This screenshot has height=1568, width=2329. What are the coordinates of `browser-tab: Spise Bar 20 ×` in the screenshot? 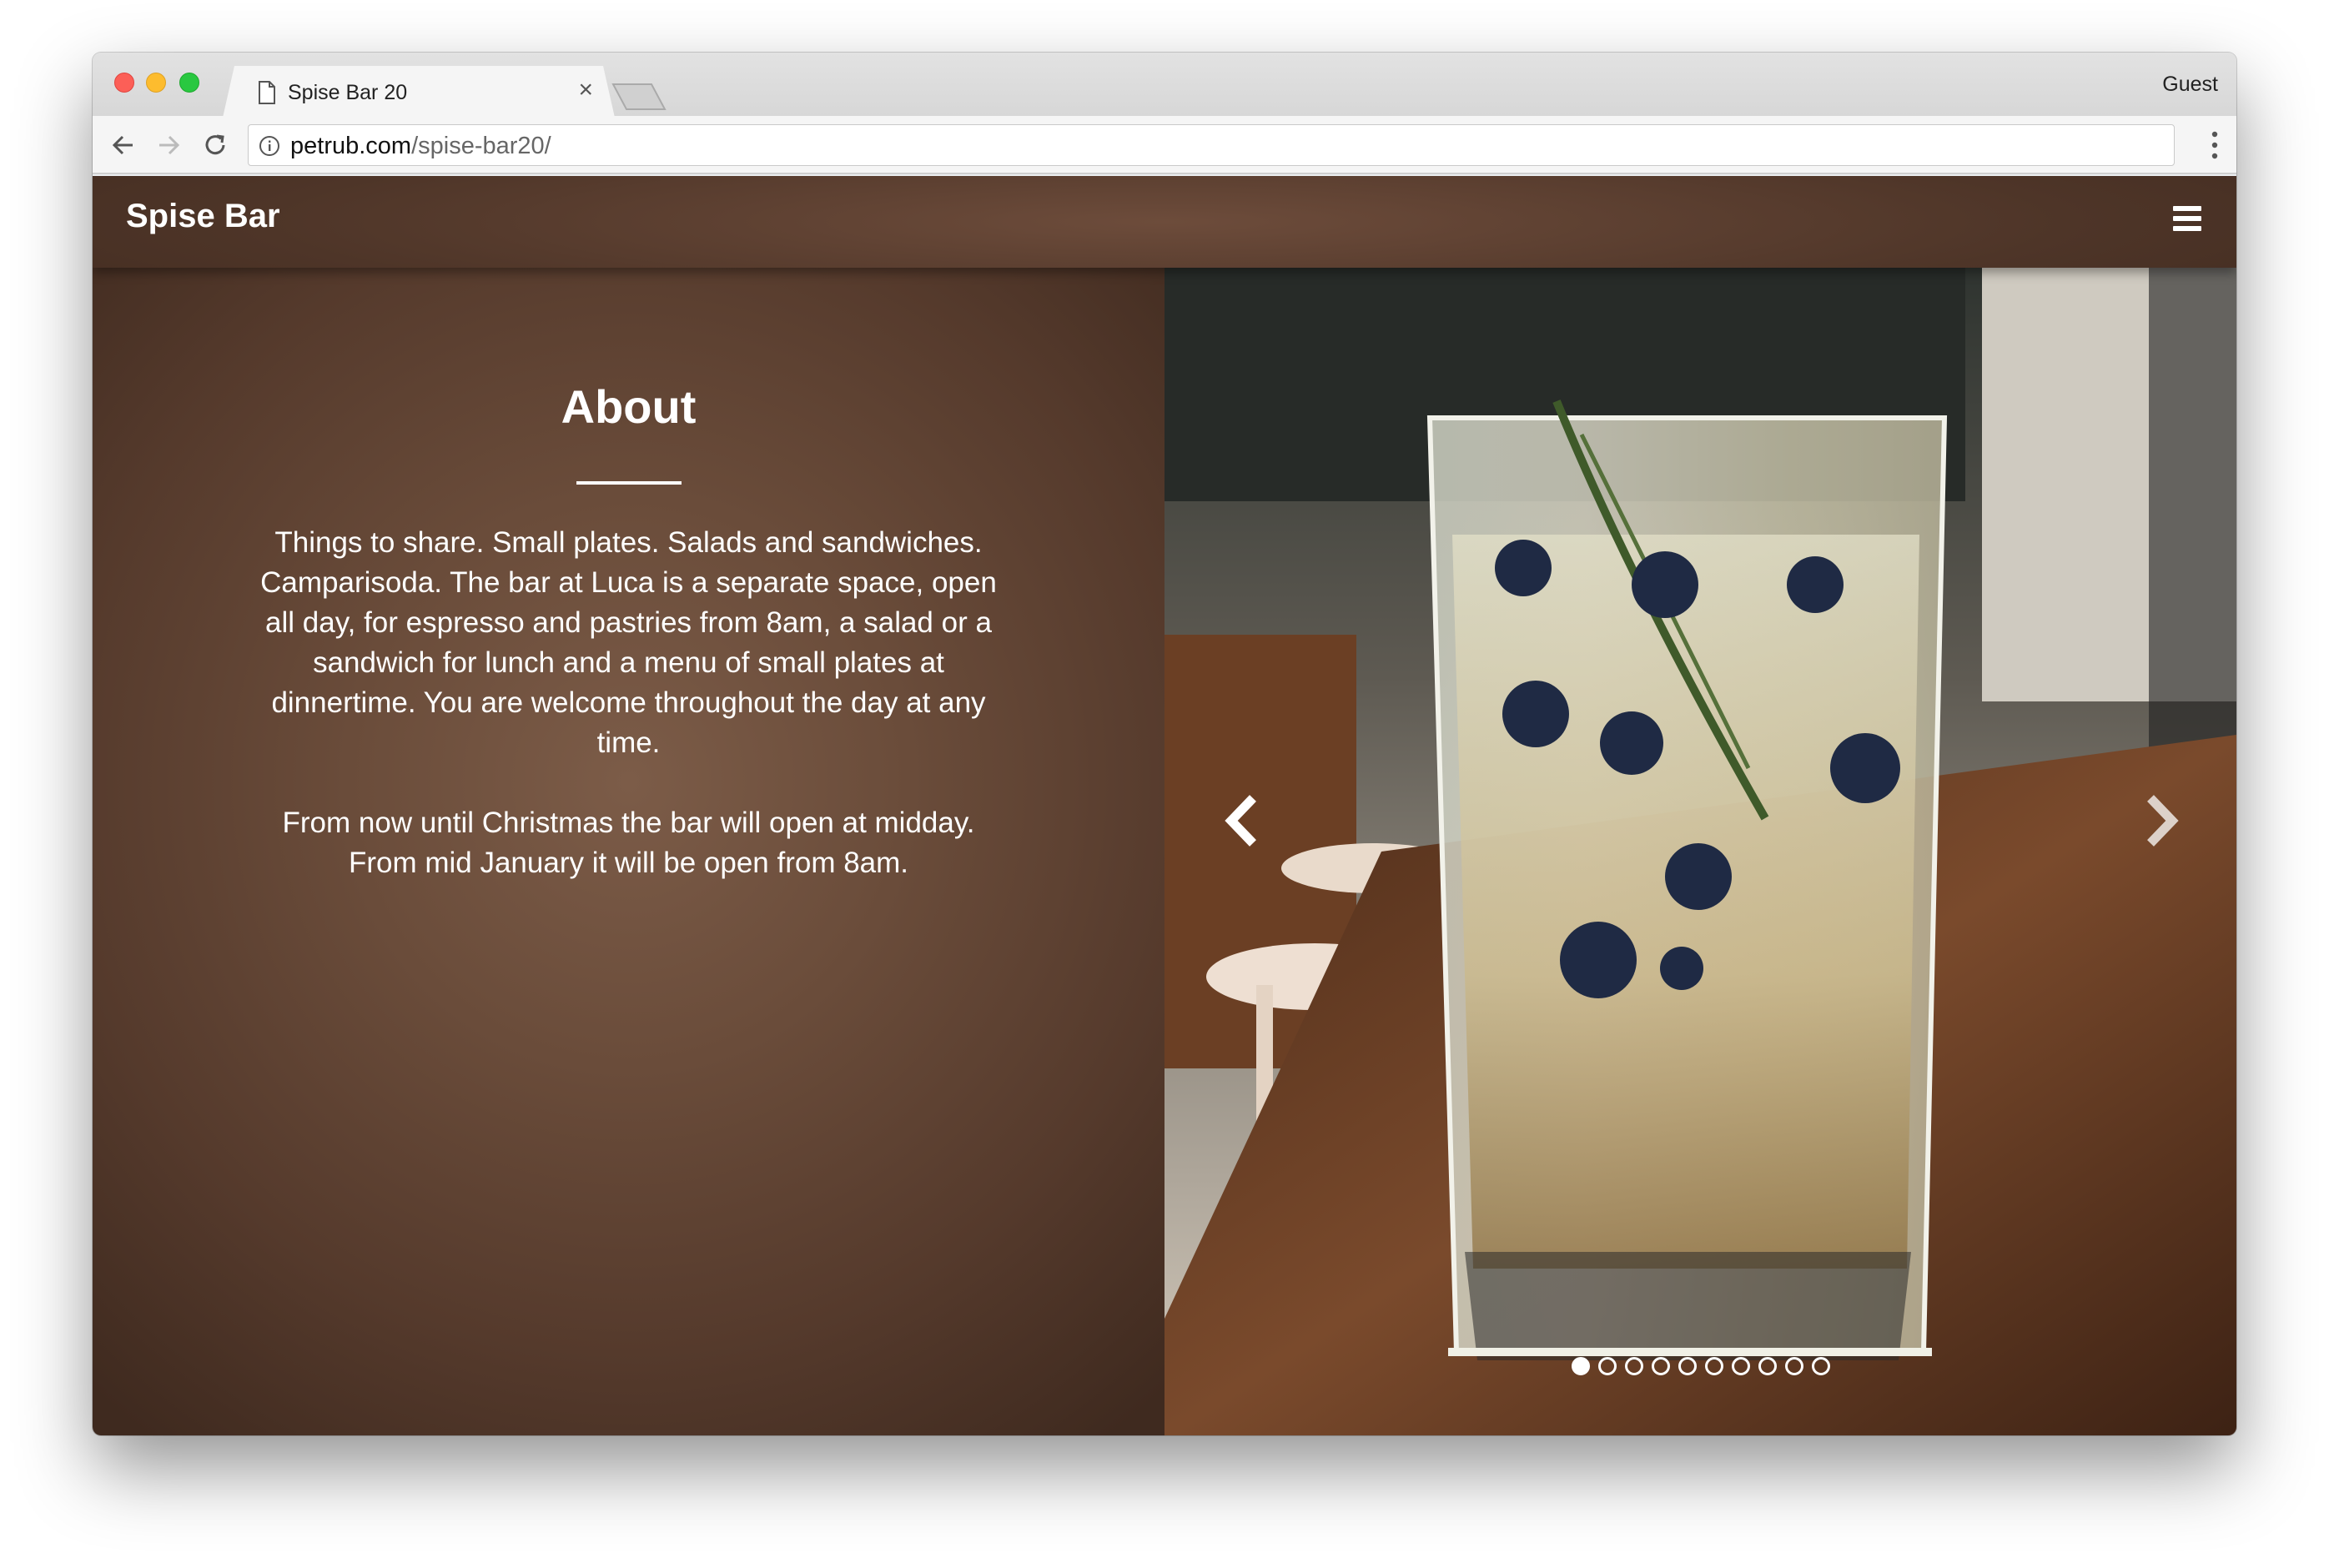 It's located at (419, 92).